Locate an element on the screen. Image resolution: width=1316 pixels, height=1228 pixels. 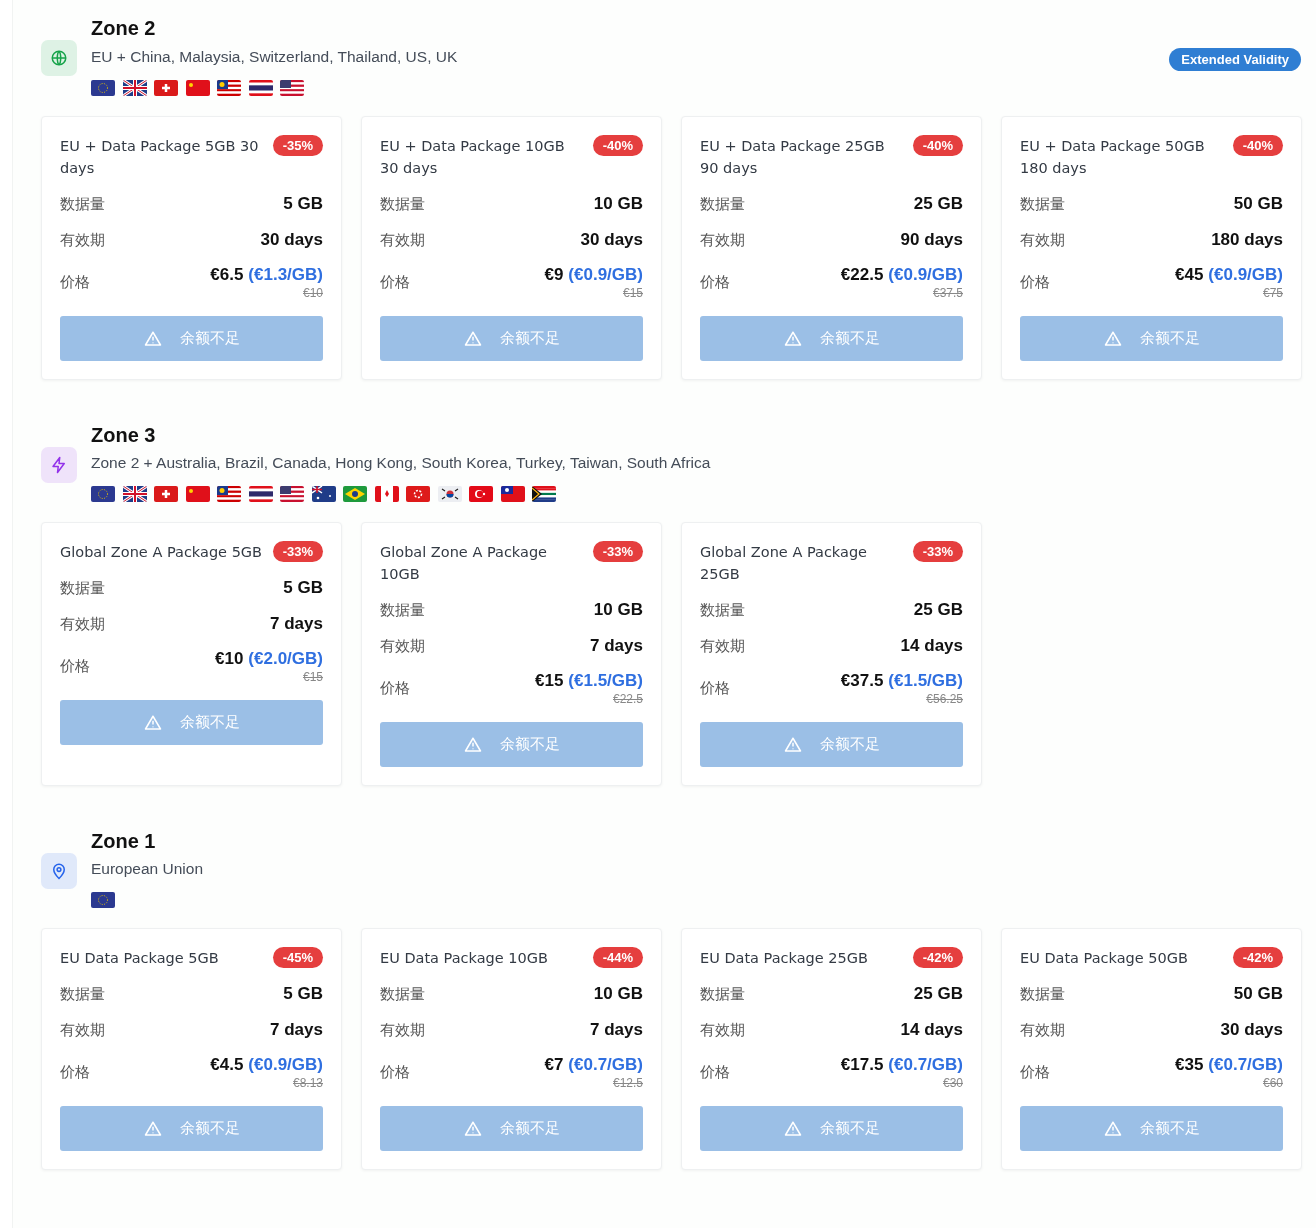
price: €35 is located at coordinates (1189, 1065).